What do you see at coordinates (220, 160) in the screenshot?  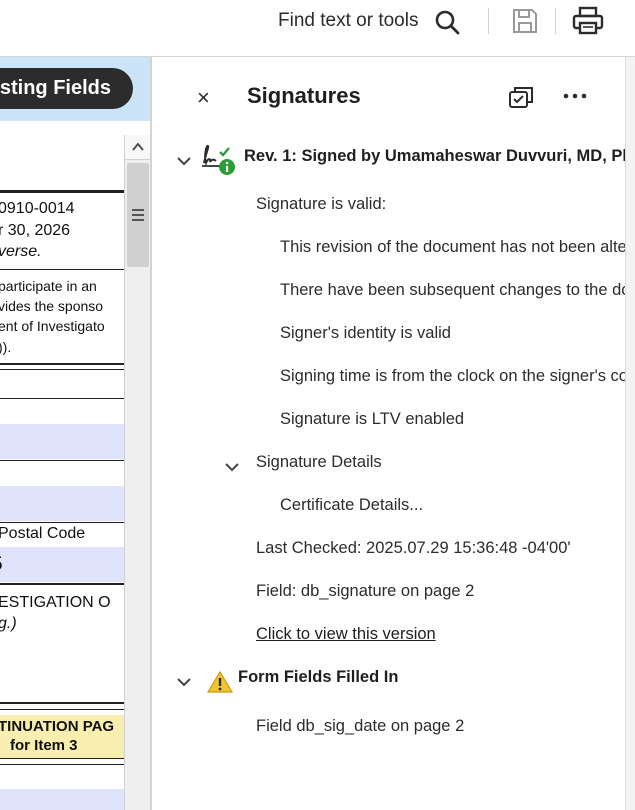 I see `signature-valid-icon` at bounding box center [220, 160].